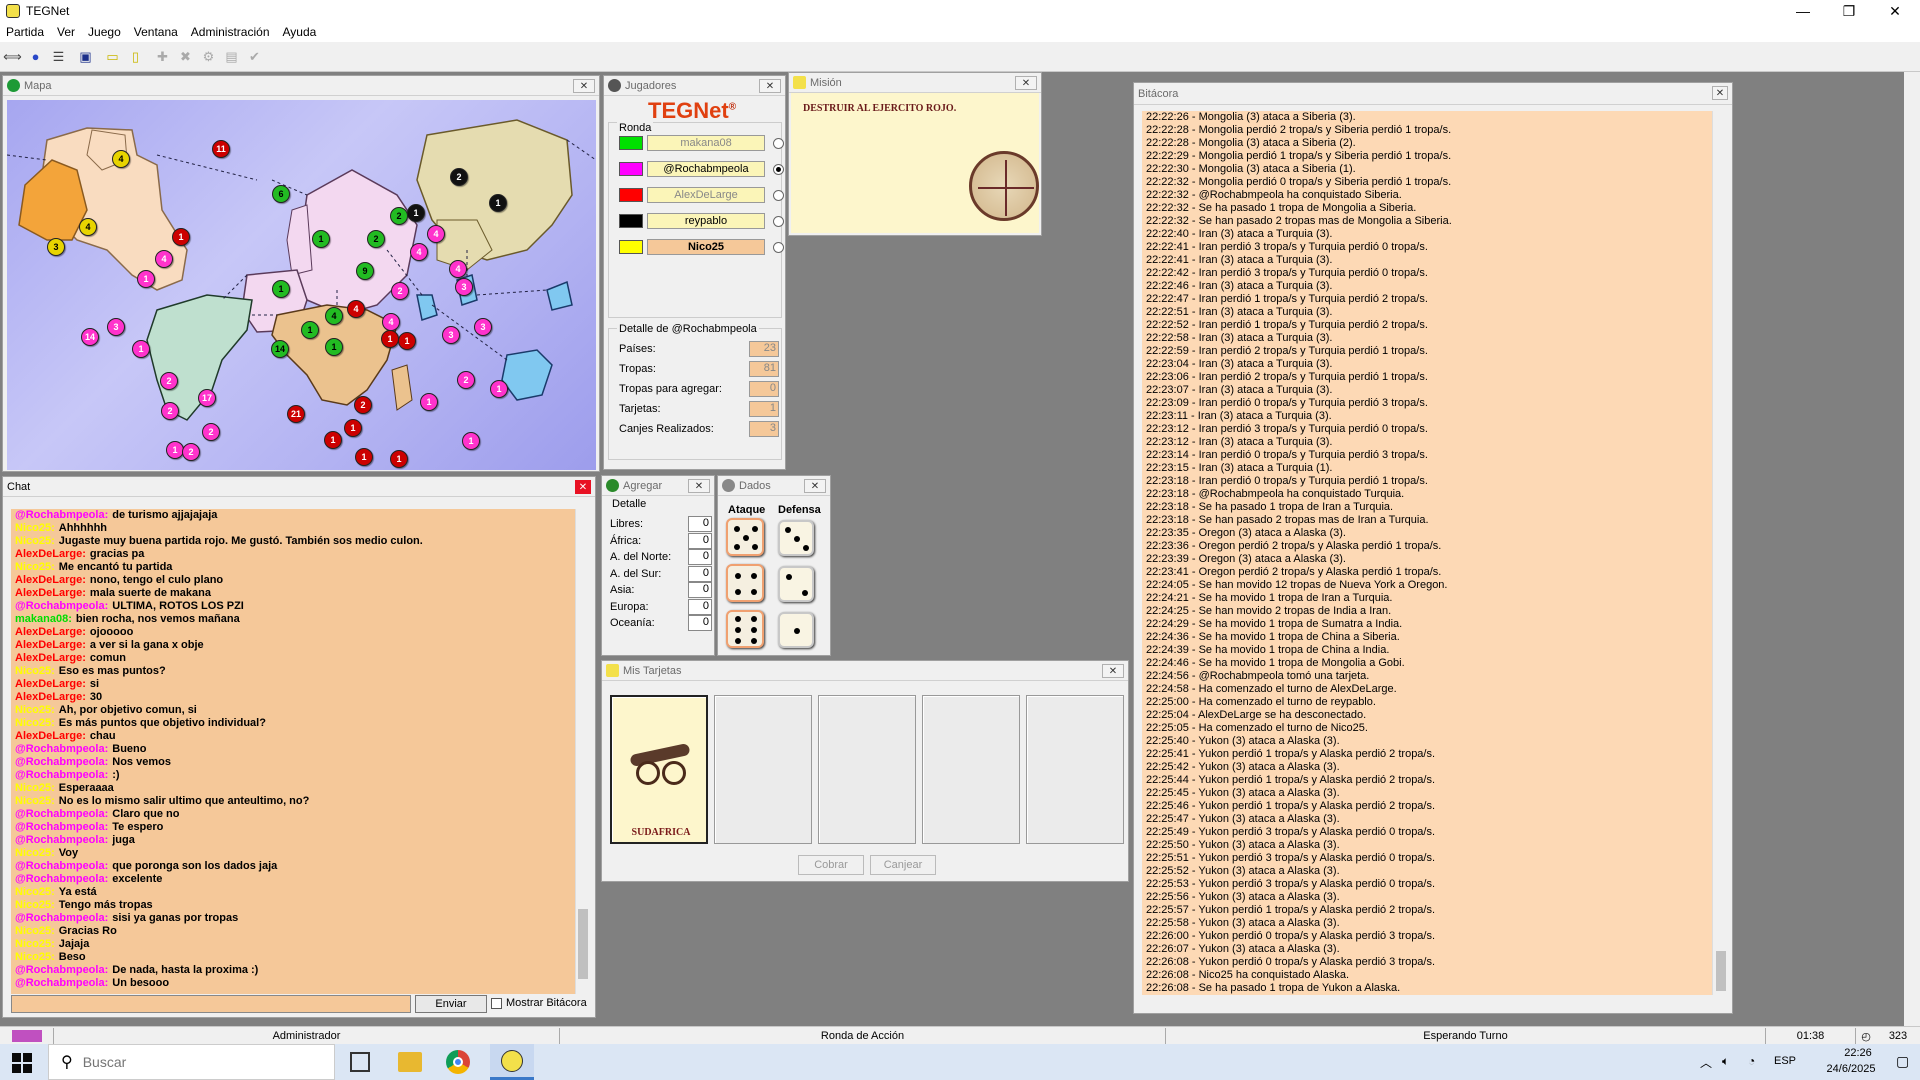  I want to click on network-icon: ◔, so click(1751, 1061).